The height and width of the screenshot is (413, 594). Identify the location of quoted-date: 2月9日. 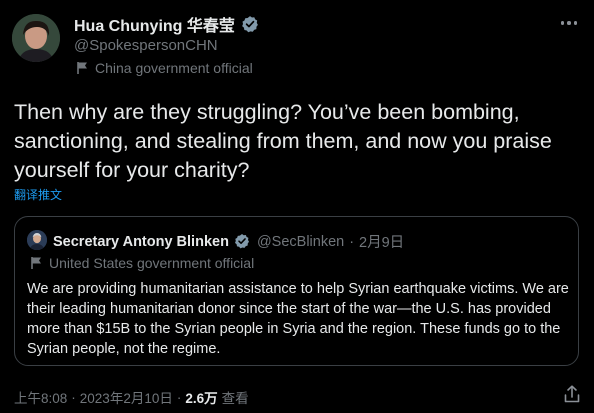
(381, 241).